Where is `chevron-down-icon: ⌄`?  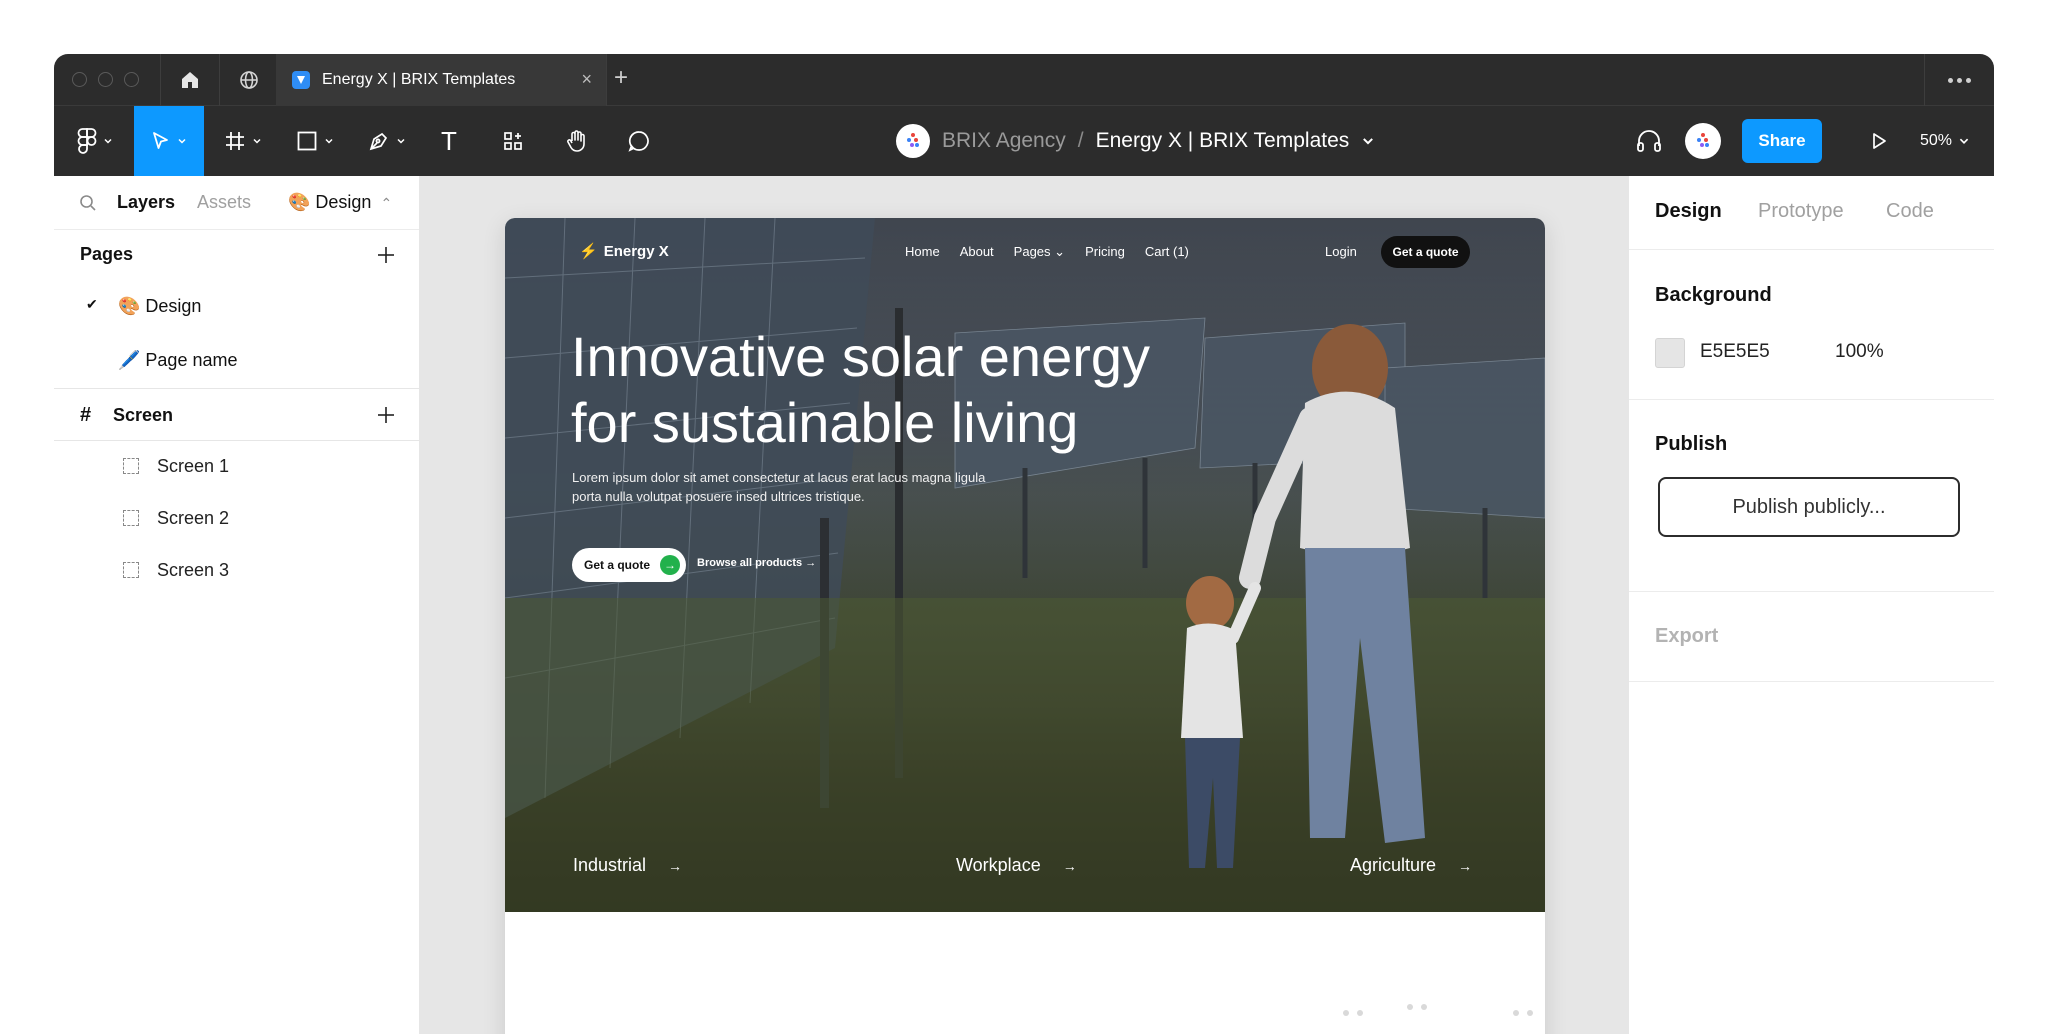
chevron-down-icon: ⌄ is located at coordinates (1060, 251).